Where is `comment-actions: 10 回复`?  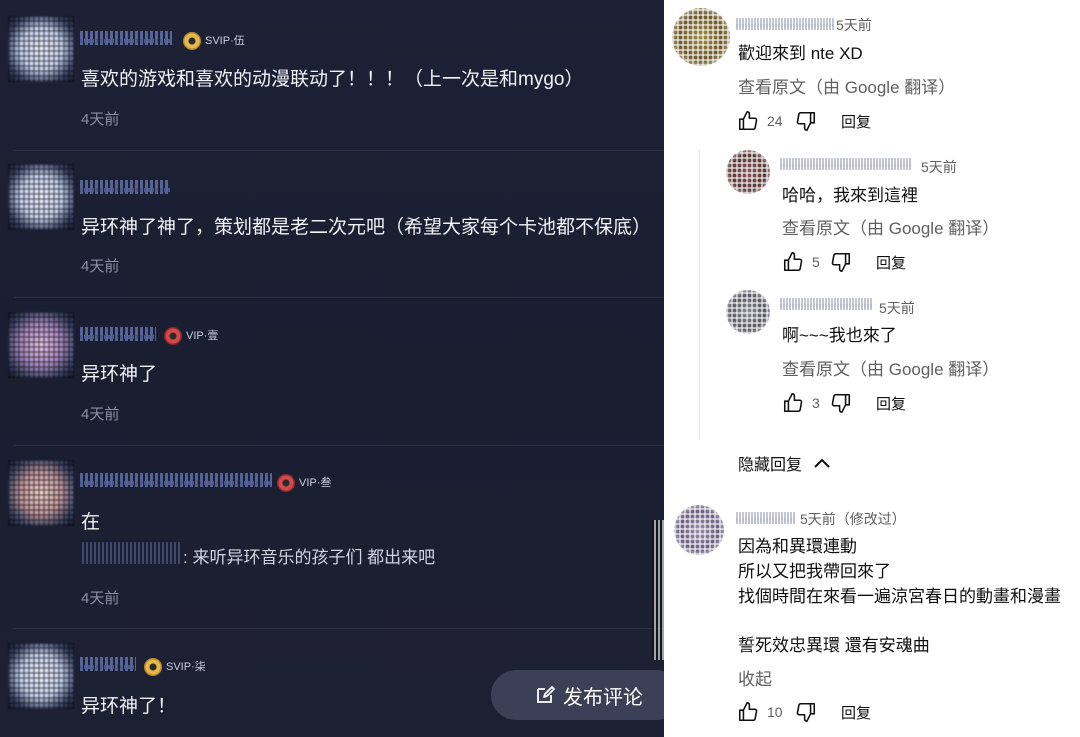
comment-actions: 10 回复 is located at coordinates (804, 712).